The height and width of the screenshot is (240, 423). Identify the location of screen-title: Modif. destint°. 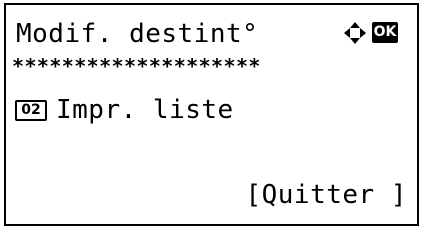
(137, 34).